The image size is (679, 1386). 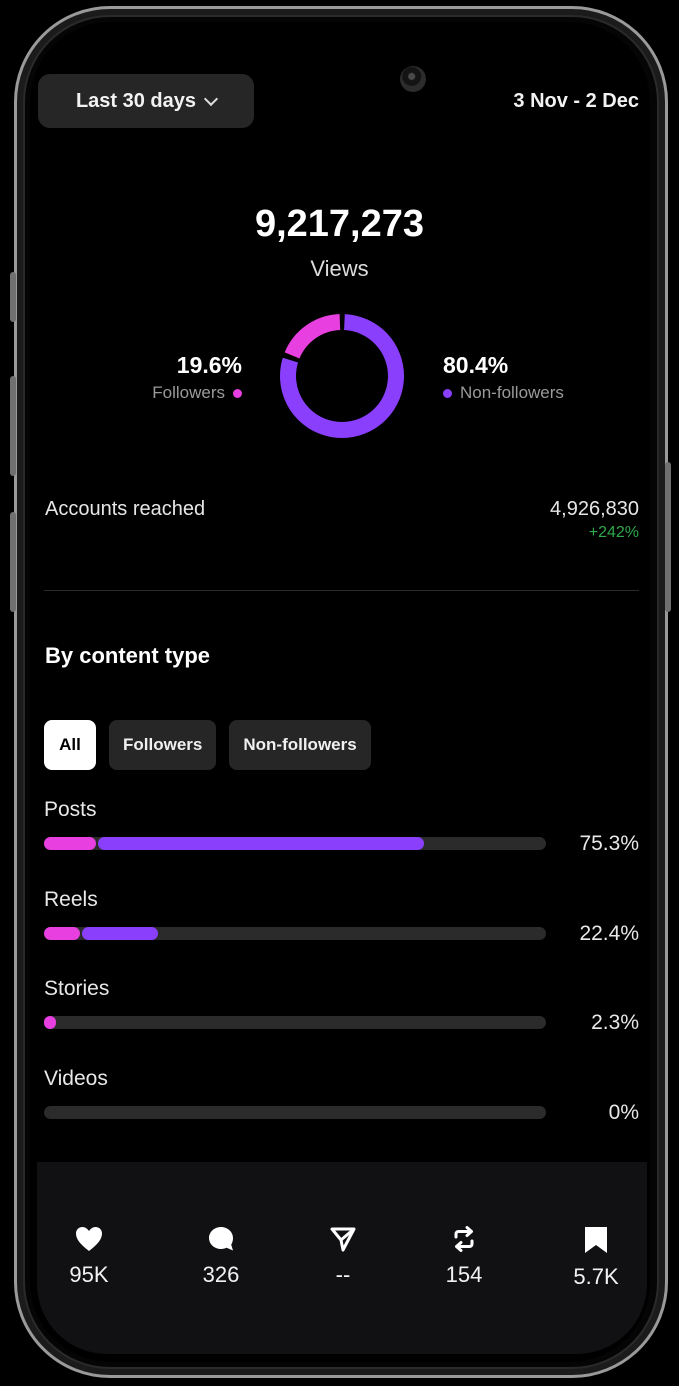 What do you see at coordinates (300, 745) in the screenshot?
I see `filter-non-followers: Non-followers` at bounding box center [300, 745].